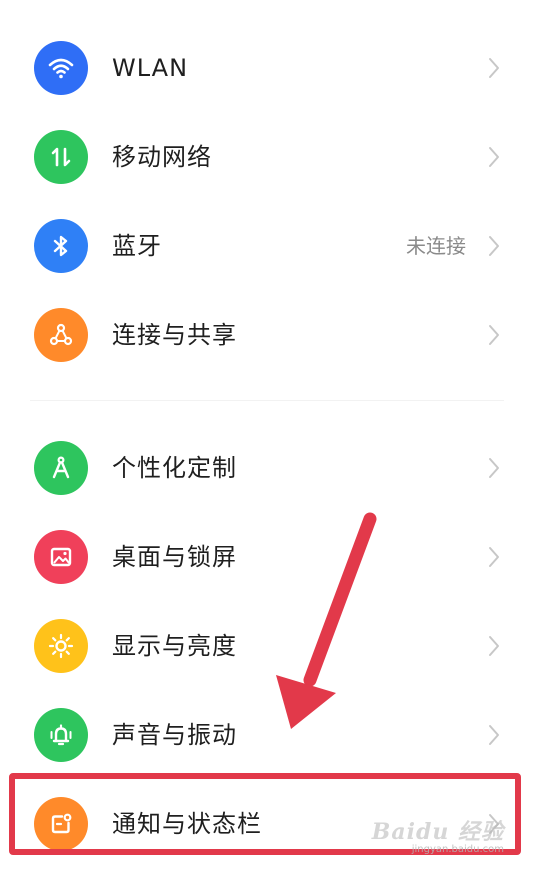 Image resolution: width=534 pixels, height=869 pixels. What do you see at coordinates (457, 849) in the screenshot?
I see `watermark-url: jingyan.baidu.com` at bounding box center [457, 849].